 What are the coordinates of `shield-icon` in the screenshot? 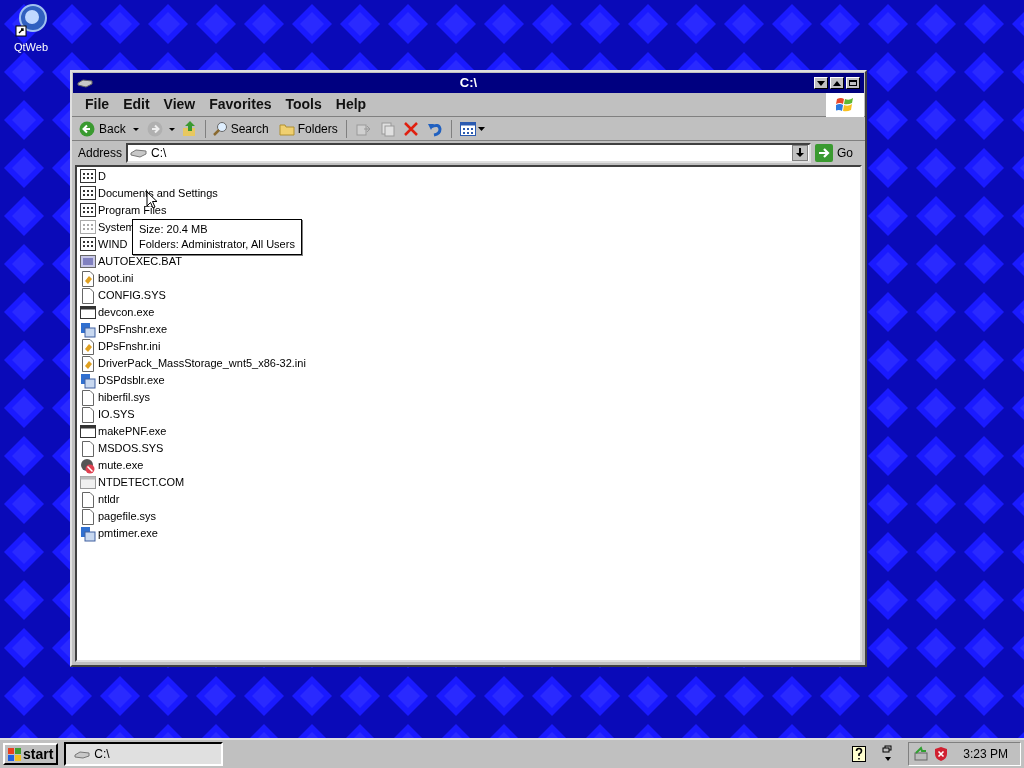 It's located at (941, 754).